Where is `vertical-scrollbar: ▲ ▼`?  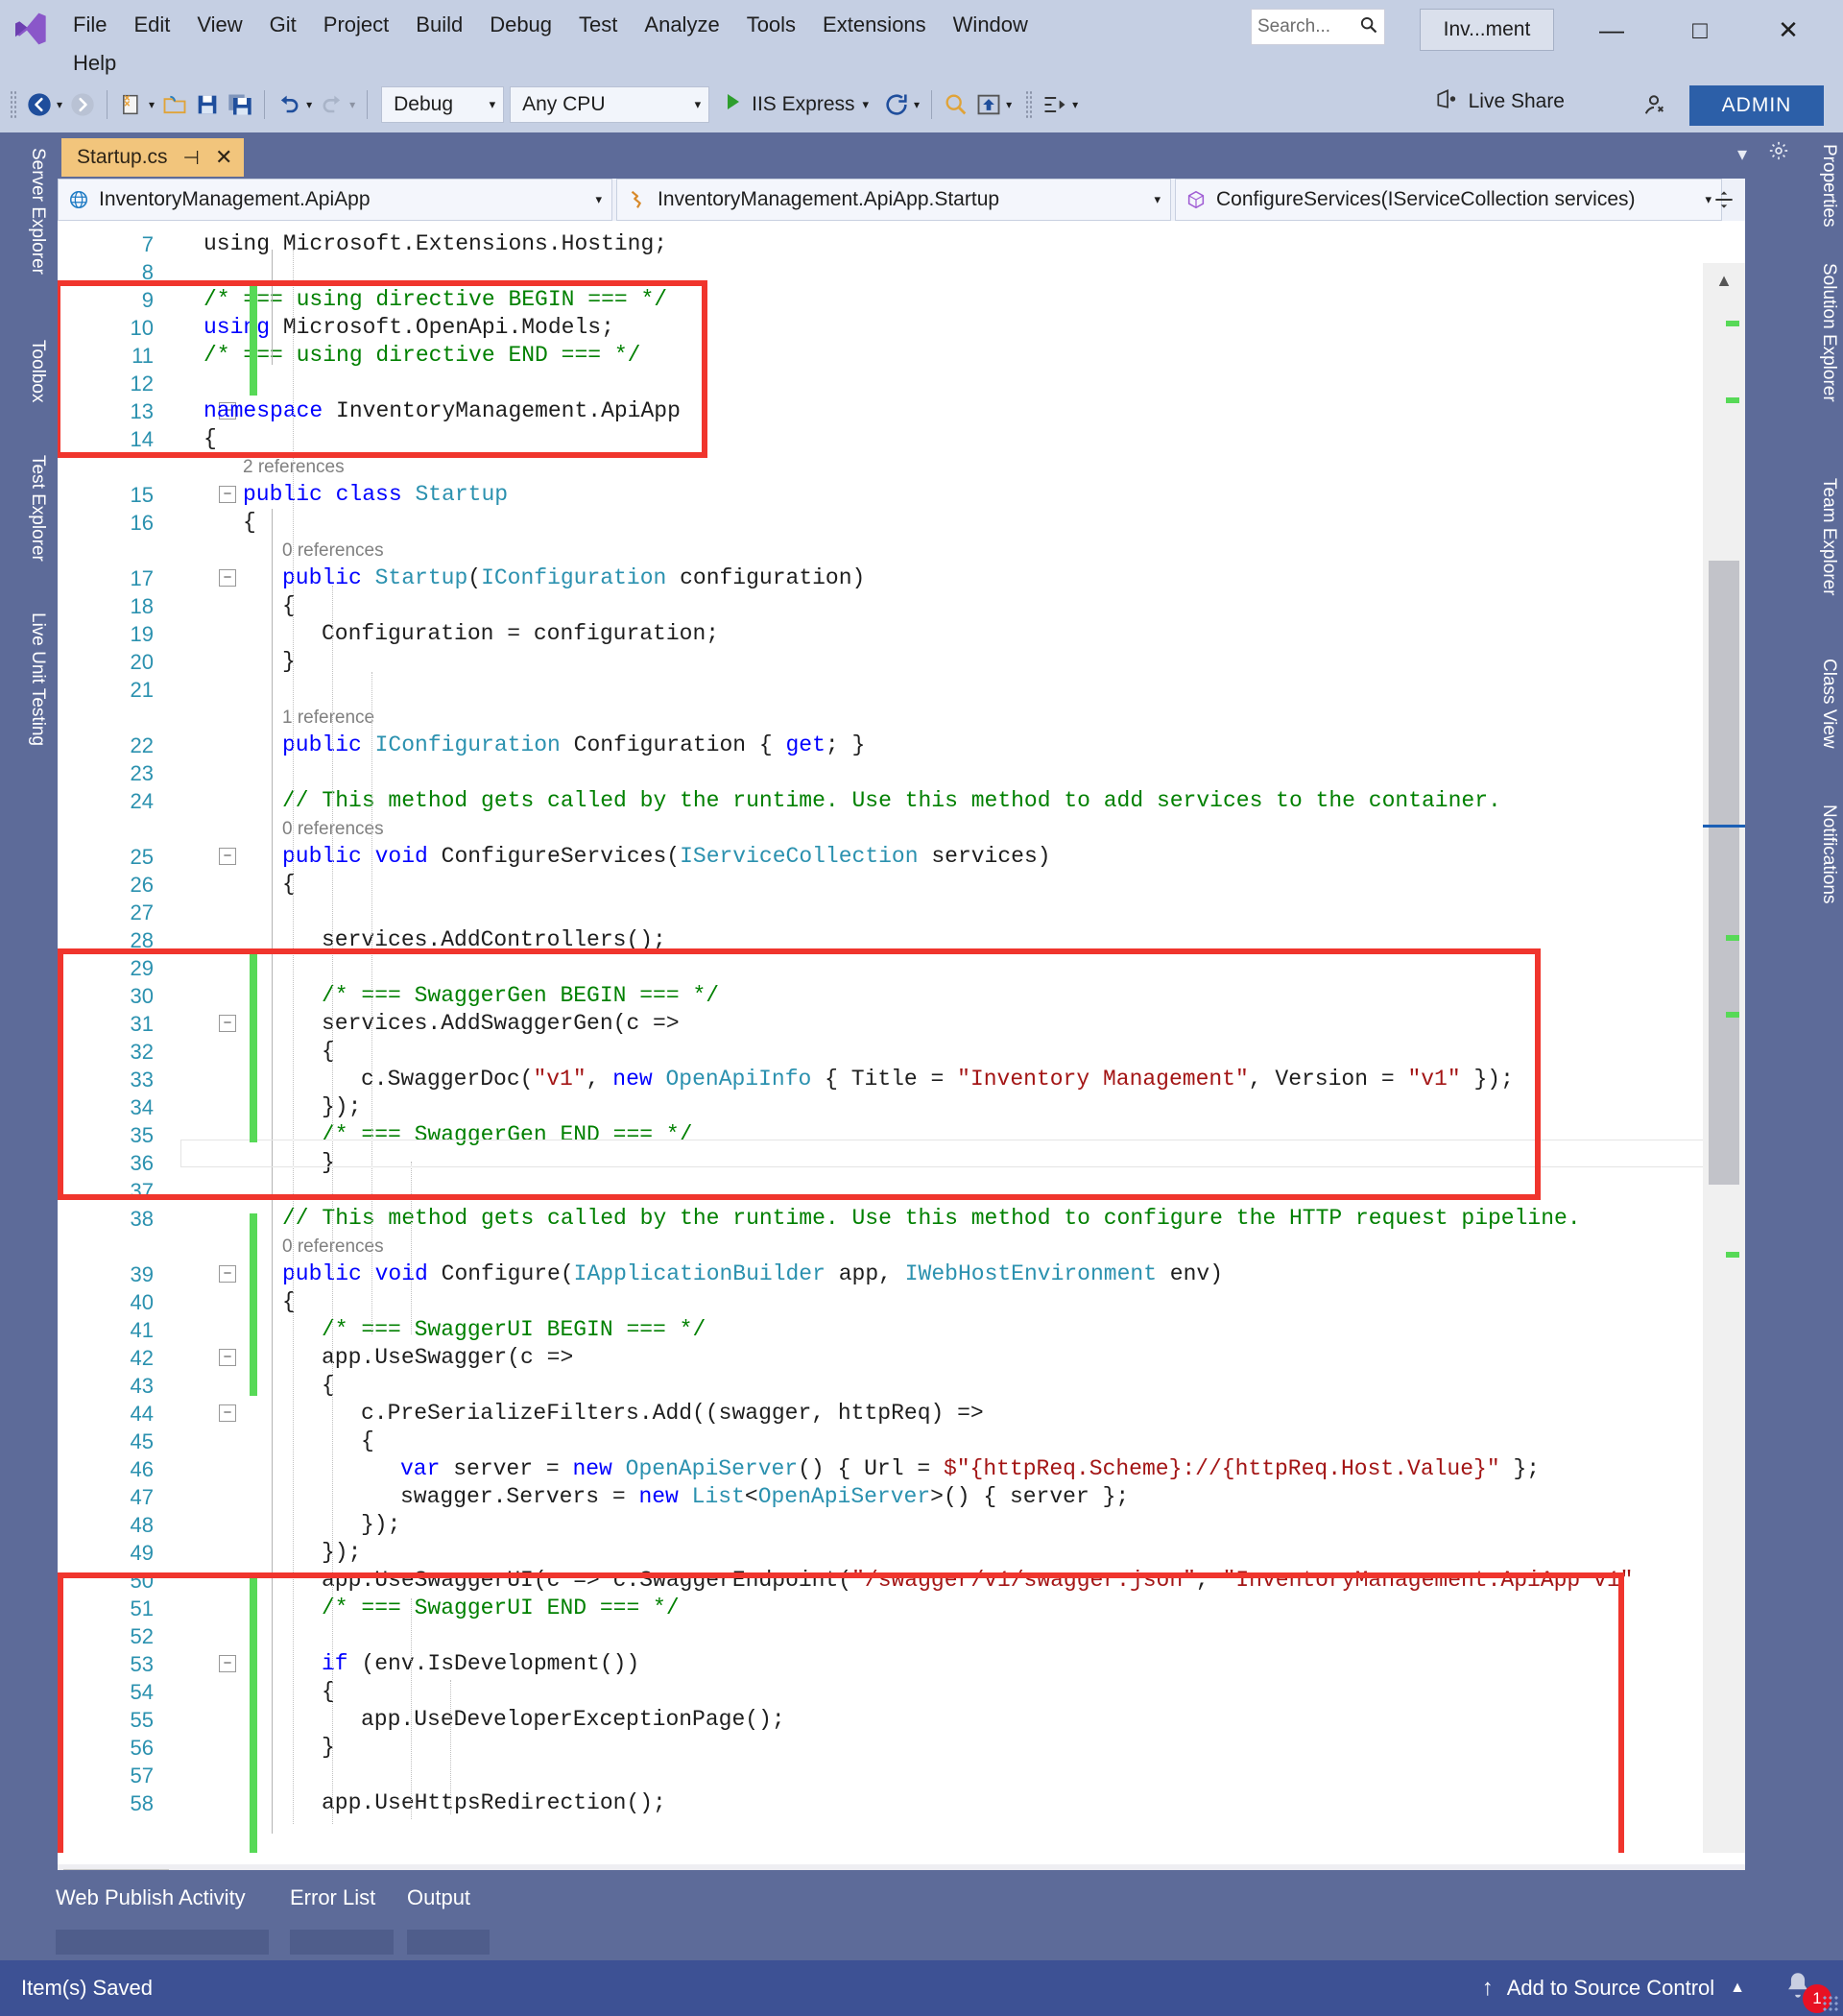
vertical-scrollbar: ▲ ▼ is located at coordinates (1724, 1058).